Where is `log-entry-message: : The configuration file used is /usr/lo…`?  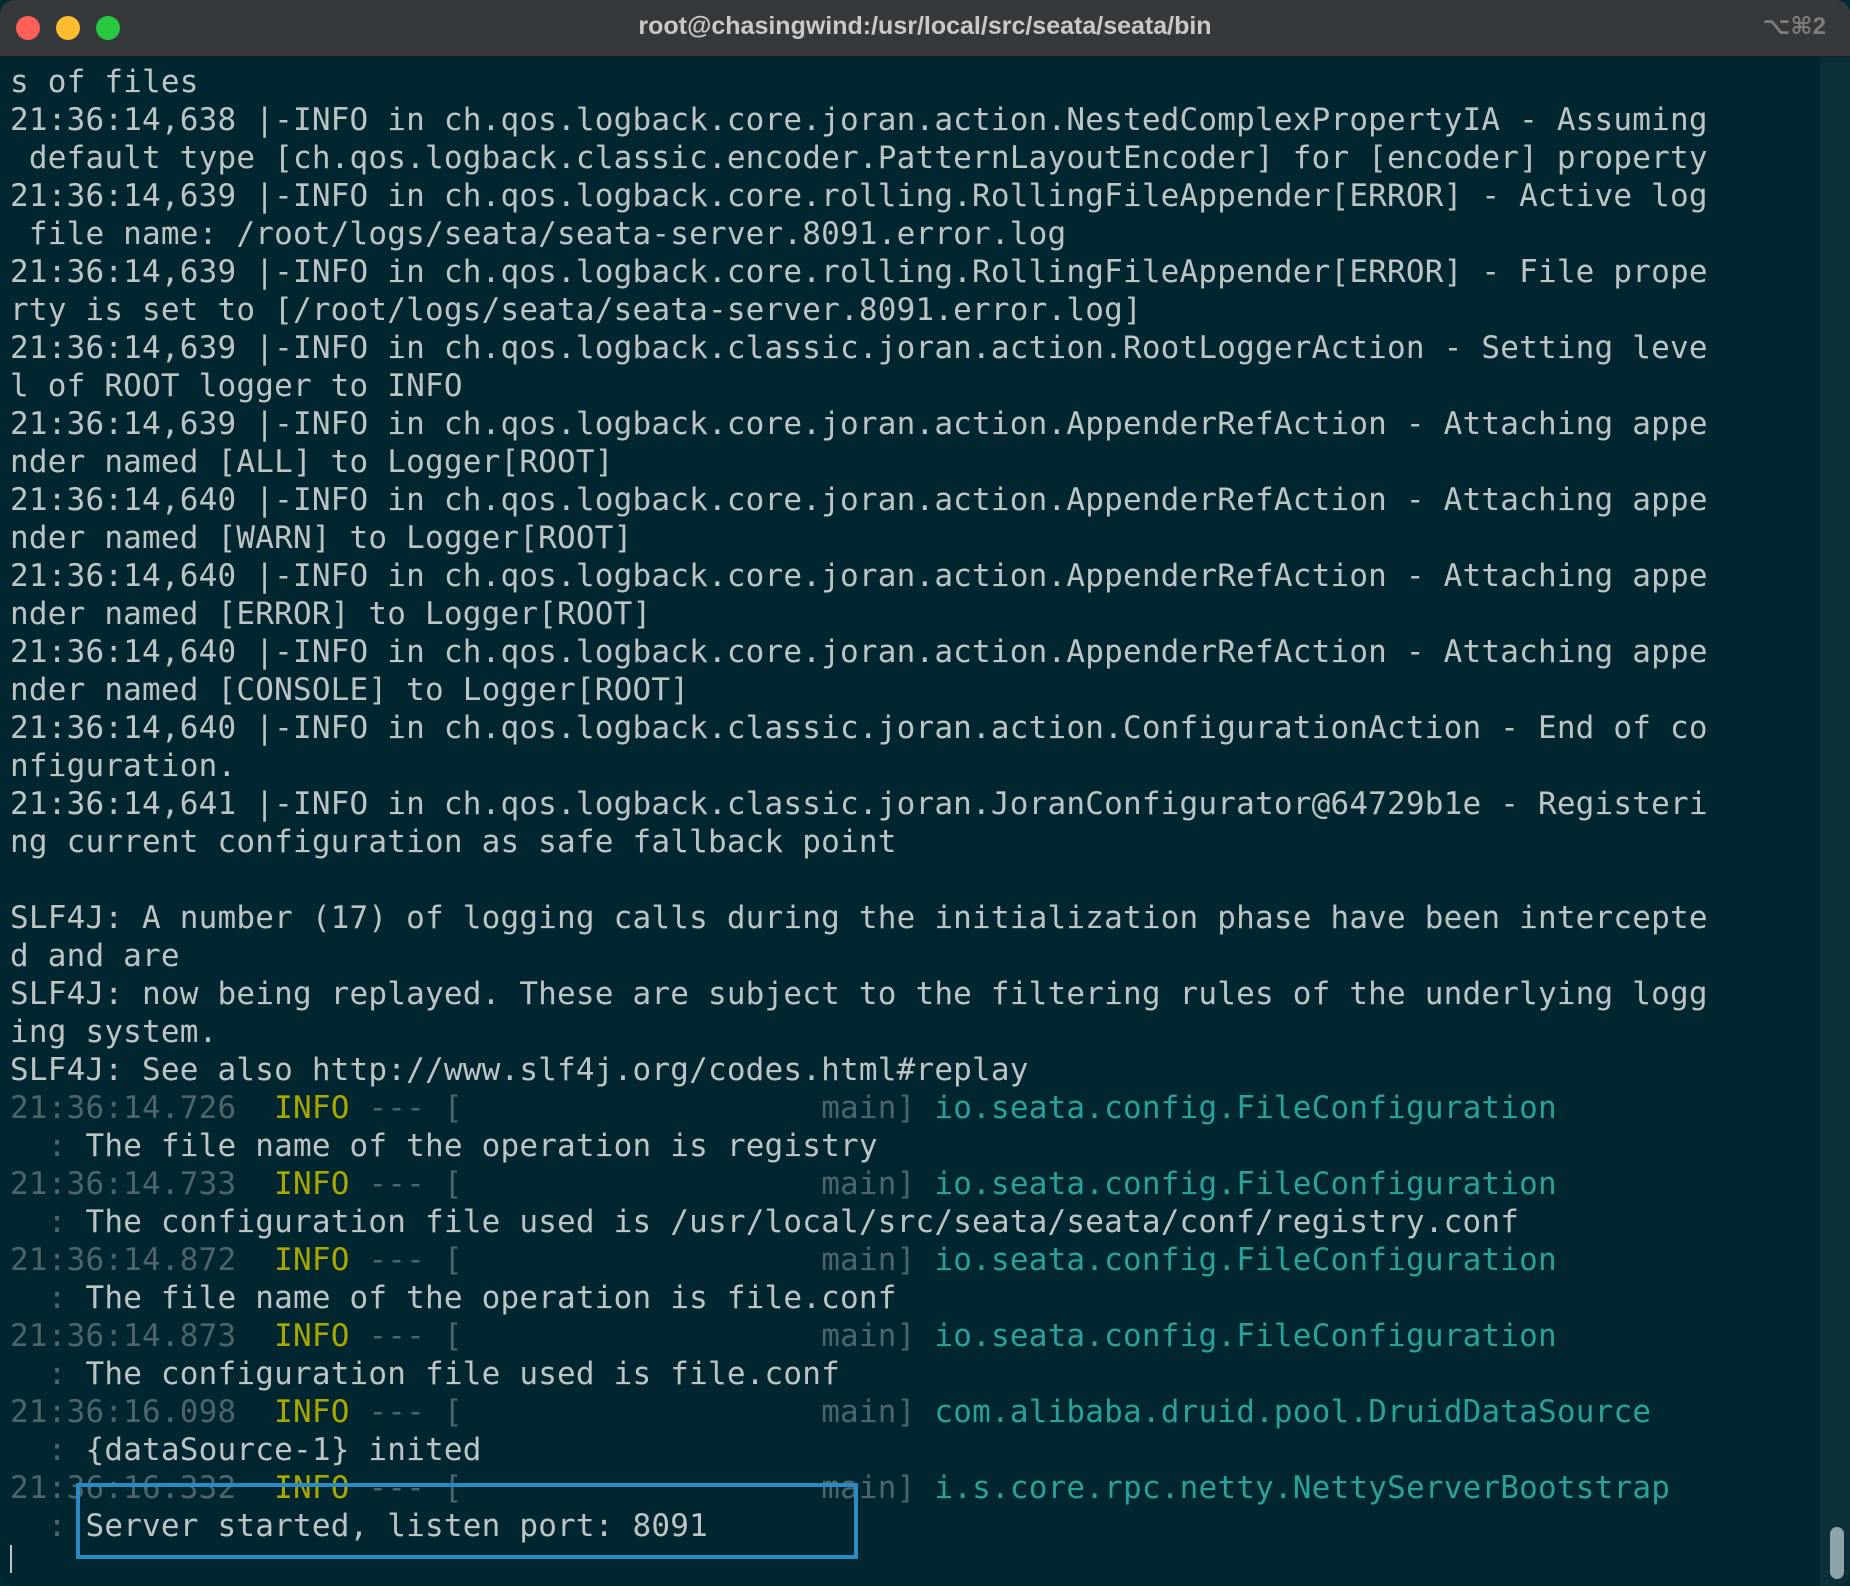
log-entry-message: : The configuration file used is /usr/lo… is located at coordinates (859, 1222).